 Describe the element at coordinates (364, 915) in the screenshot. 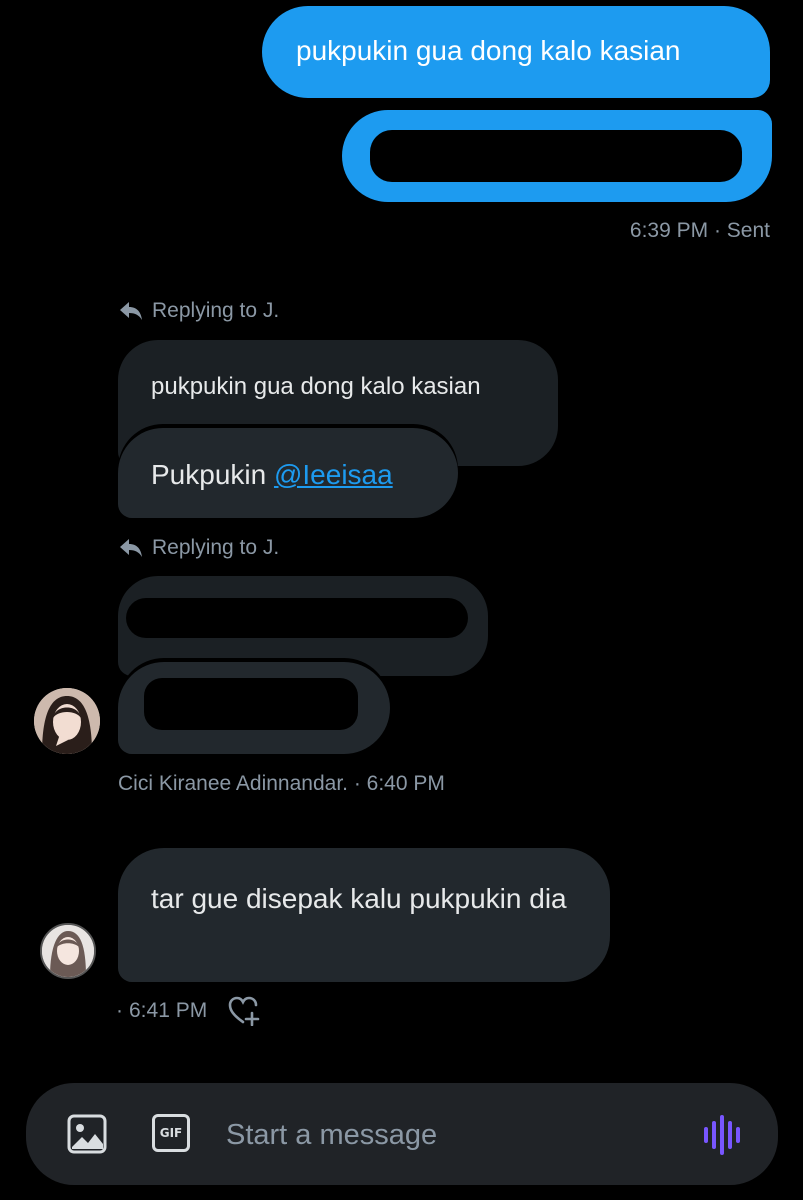

I see `received-message-bubble: tar gue disepak kalu pukpukin dia` at that location.